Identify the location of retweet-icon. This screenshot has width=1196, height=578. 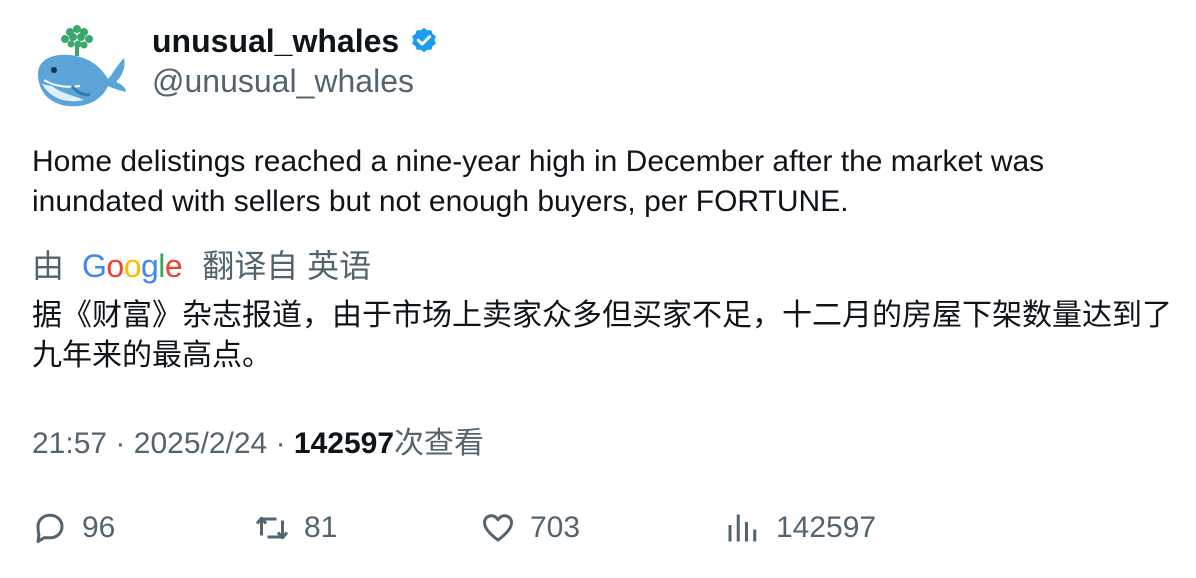
(272, 528).